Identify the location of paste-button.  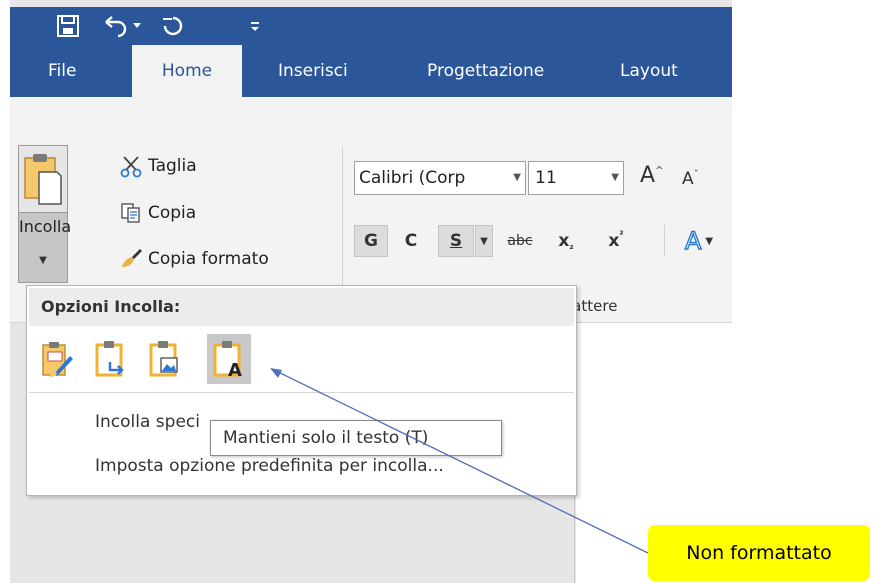
(43, 179).